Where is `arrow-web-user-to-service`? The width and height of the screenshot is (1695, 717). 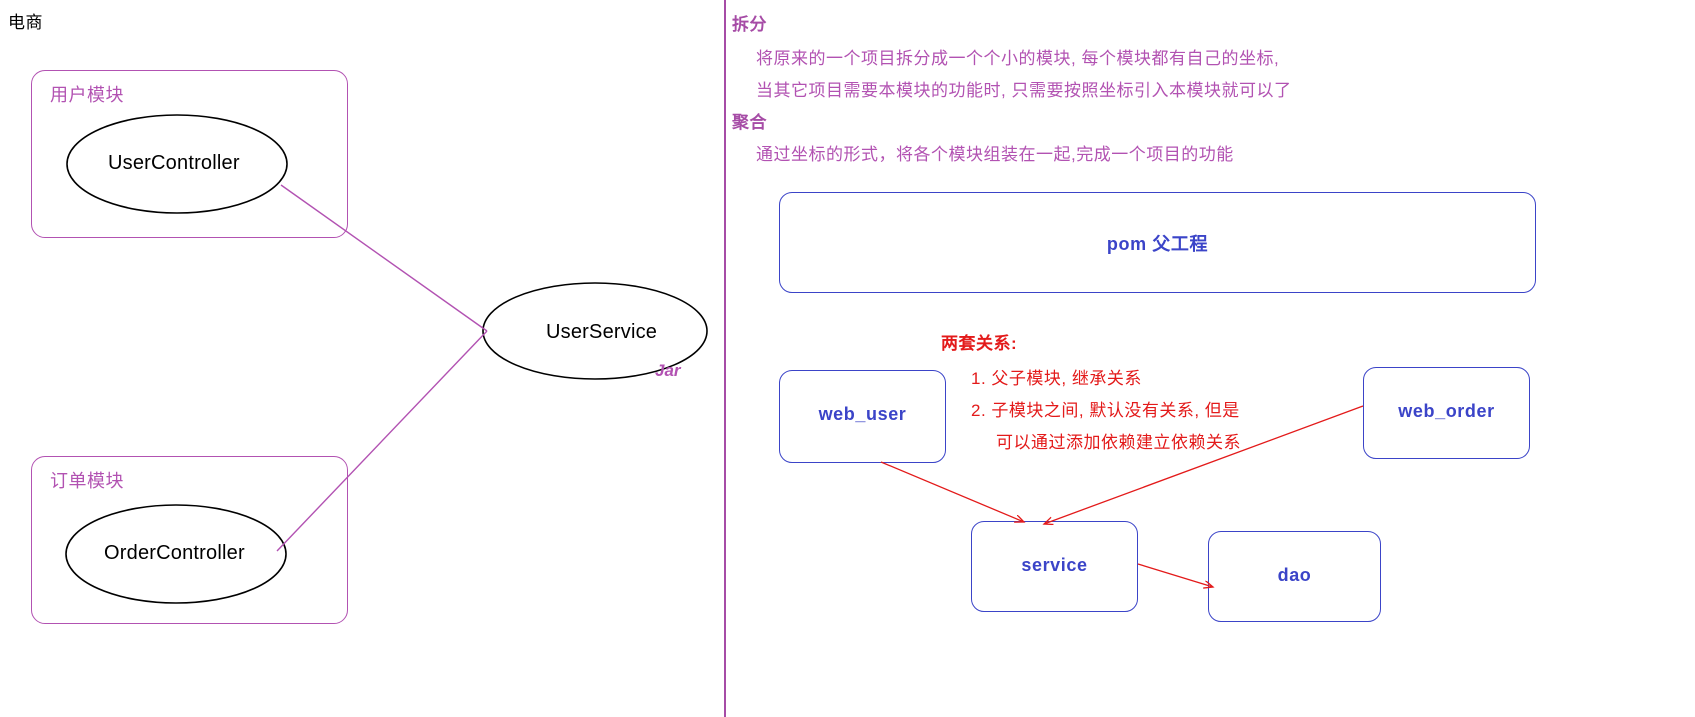
arrow-web-user-to-service is located at coordinates (952, 491).